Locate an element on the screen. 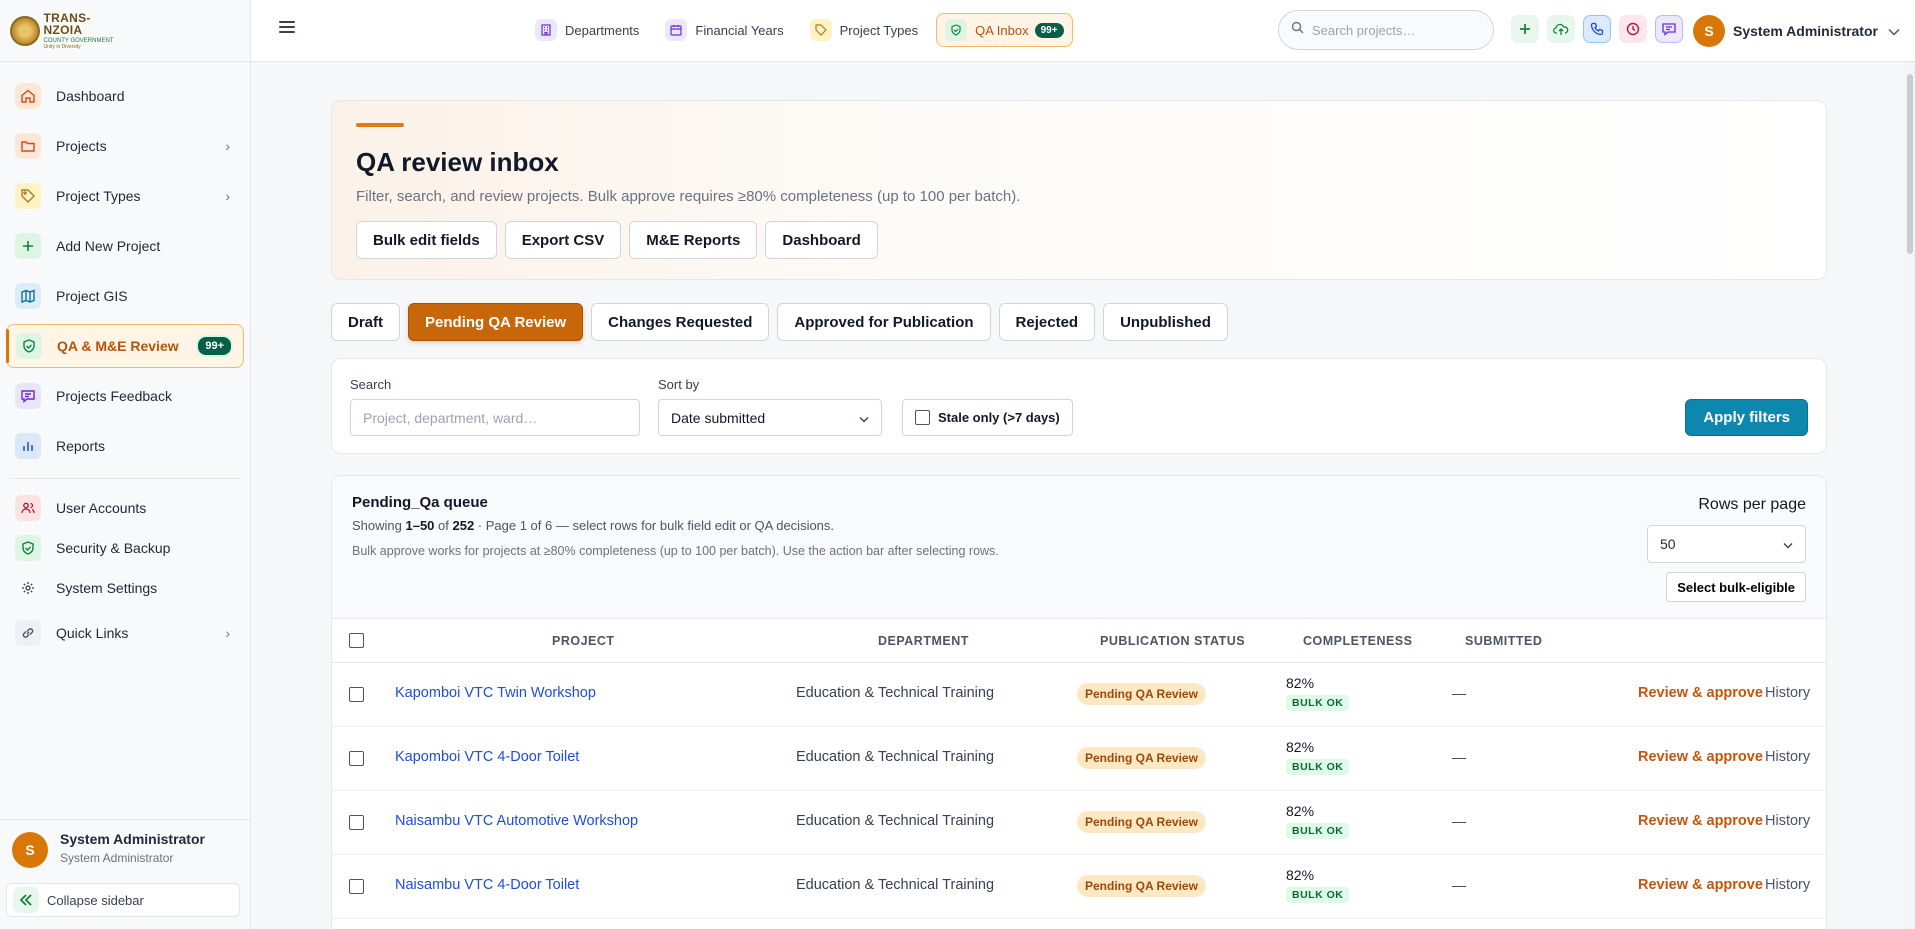 This screenshot has height=929, width=1915. sidebar-item-quick-links: Quick Links › is located at coordinates (125, 633).